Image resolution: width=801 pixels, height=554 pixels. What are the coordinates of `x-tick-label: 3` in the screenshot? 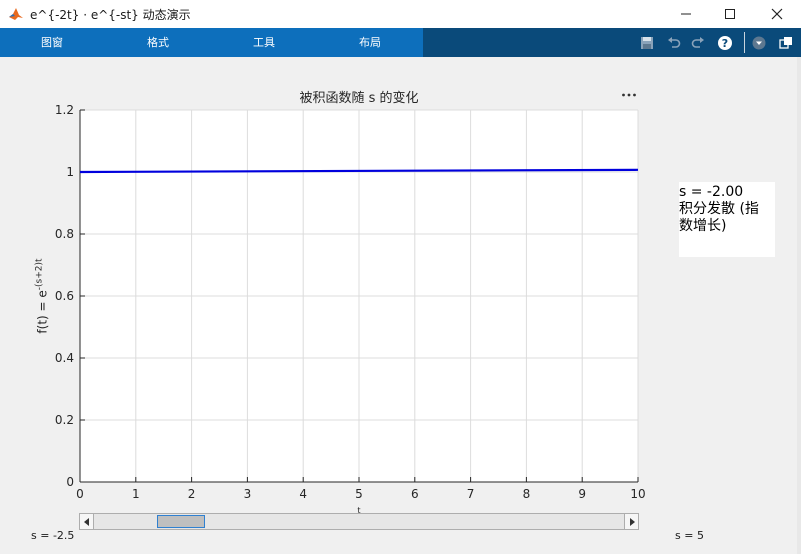 It's located at (248, 494).